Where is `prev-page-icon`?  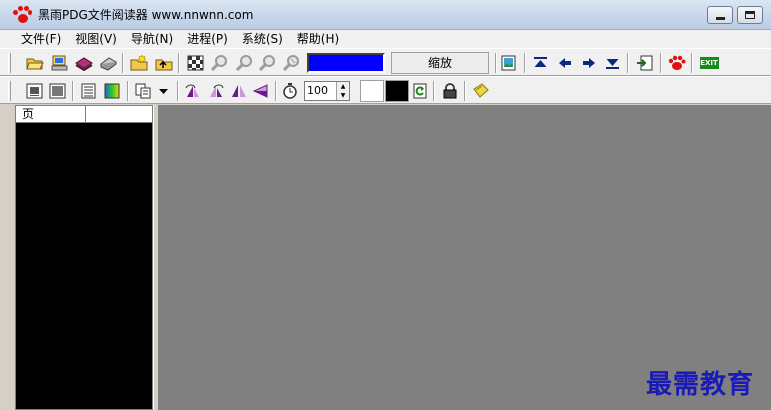 prev-page-icon is located at coordinates (565, 63).